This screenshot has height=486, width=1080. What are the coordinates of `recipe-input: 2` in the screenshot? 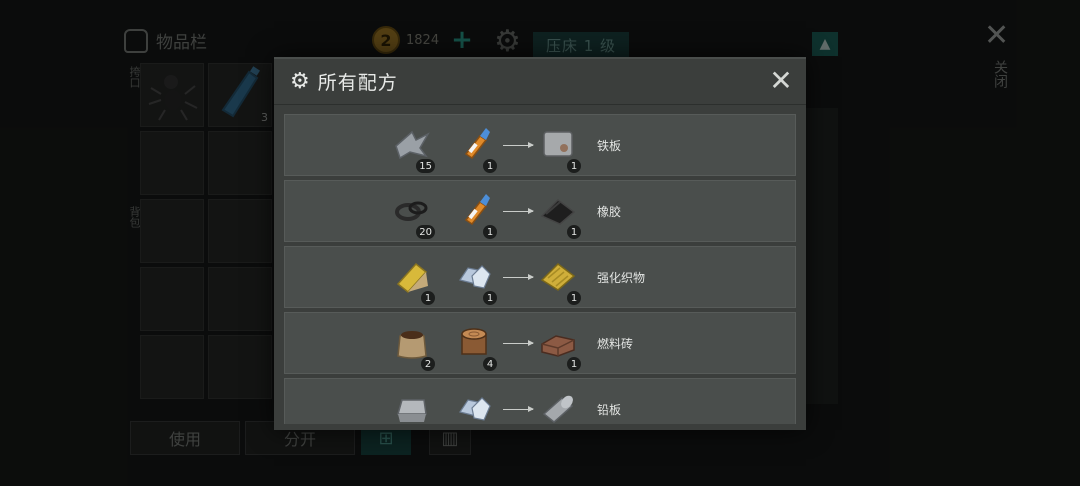 It's located at (413, 345).